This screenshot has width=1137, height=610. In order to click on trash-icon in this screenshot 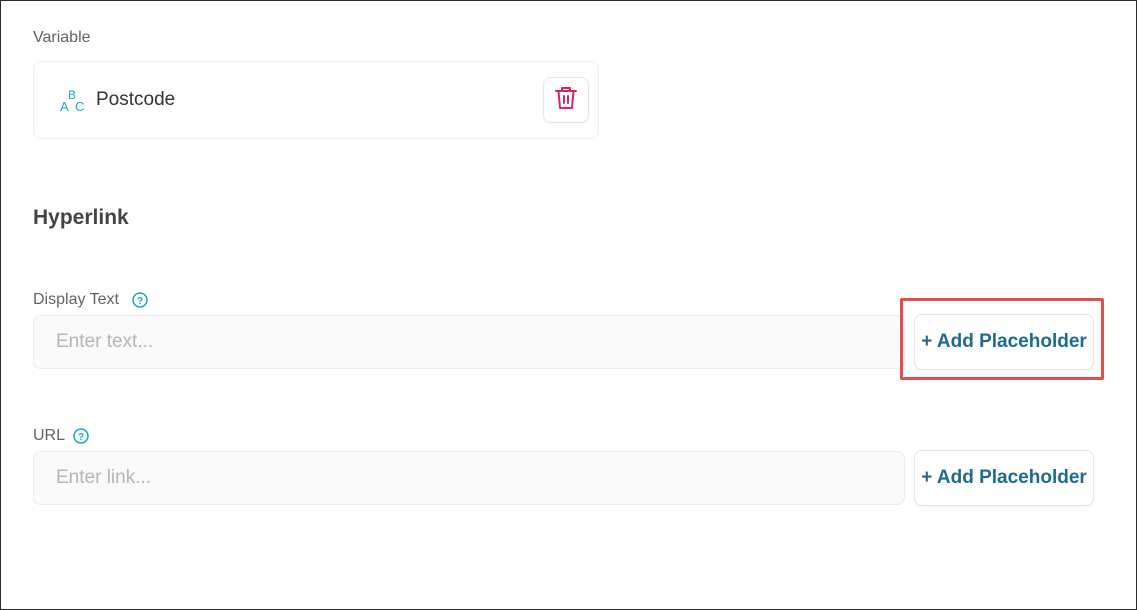, I will do `click(566, 100)`.